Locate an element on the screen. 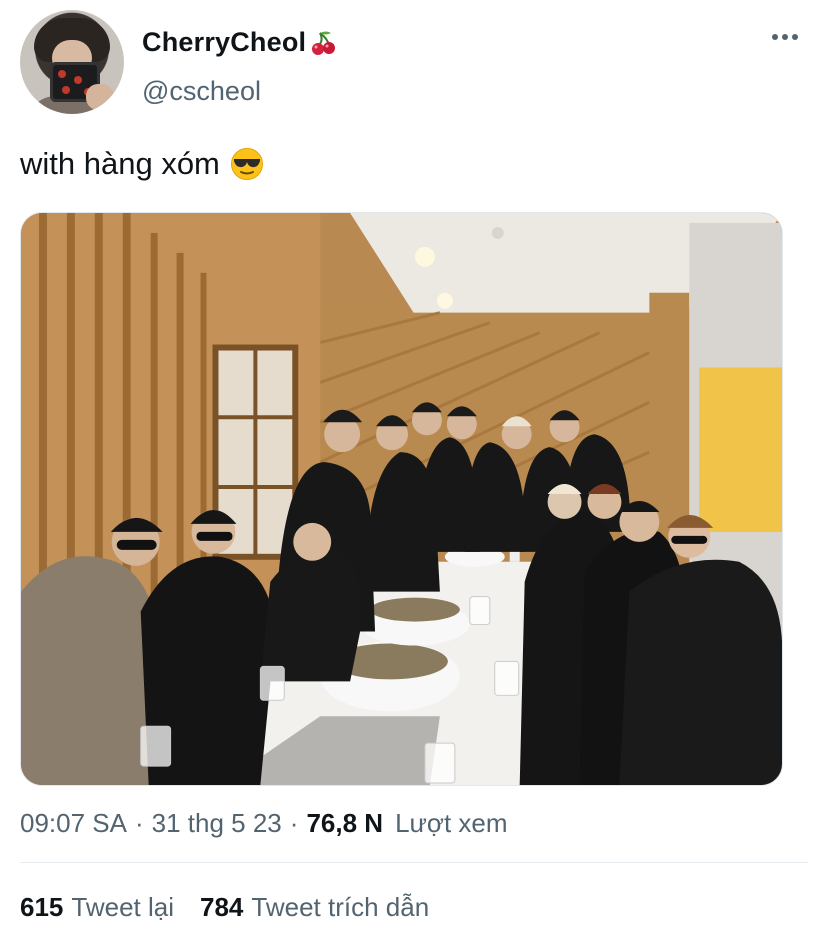 This screenshot has width=828, height=940. avatar-hand is located at coordinates (100, 97).